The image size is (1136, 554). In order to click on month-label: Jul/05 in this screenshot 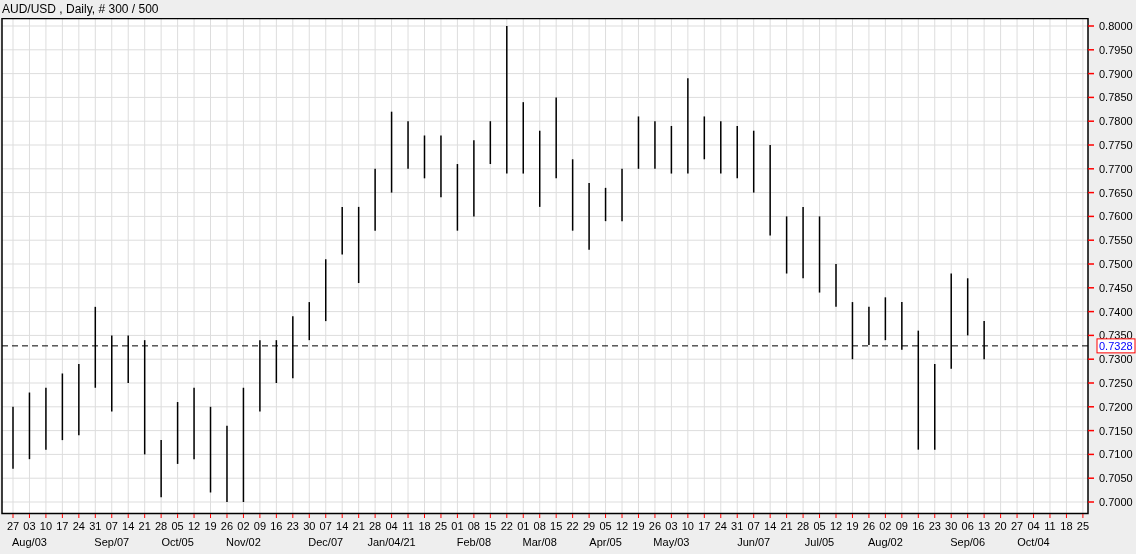, I will do `click(819, 542)`.